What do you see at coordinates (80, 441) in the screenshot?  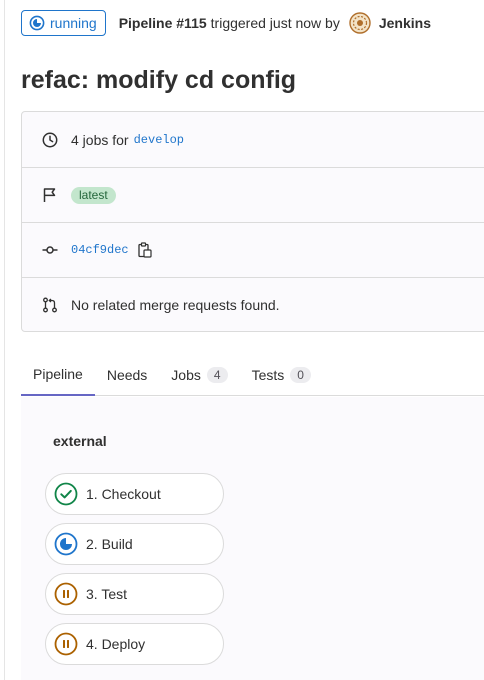 I see `stage-title: external` at bounding box center [80, 441].